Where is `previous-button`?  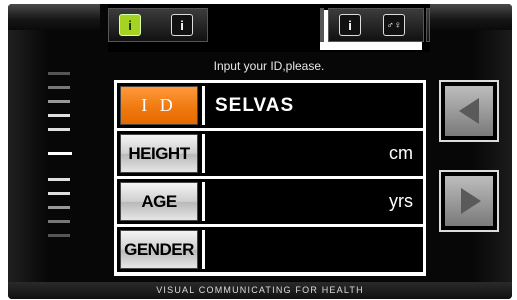
previous-button is located at coordinates (469, 111).